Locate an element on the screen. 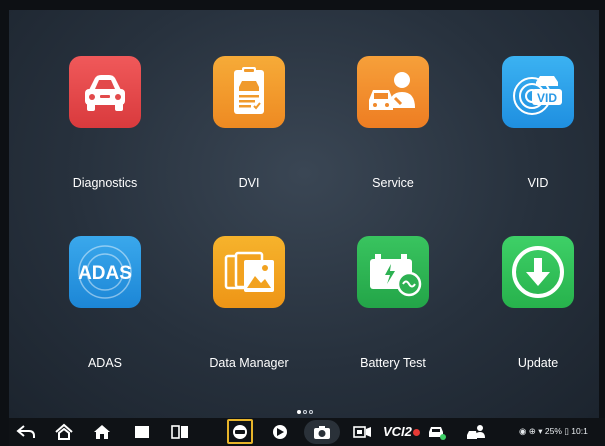 This screenshot has height=446, width=605. browser-icon is located at coordinates (280, 432).